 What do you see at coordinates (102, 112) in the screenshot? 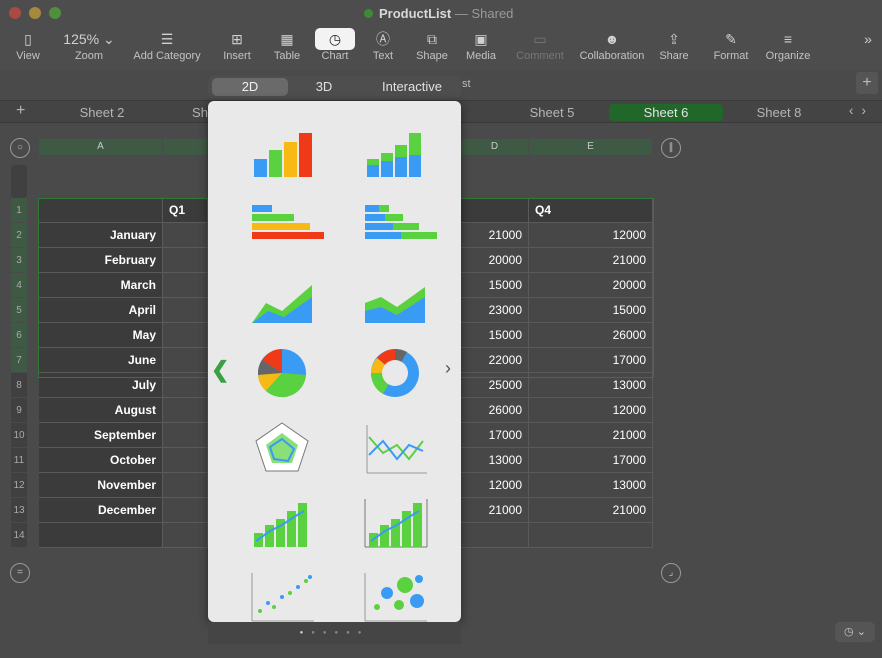
I see `tab-sheet-2: Sheet 2` at bounding box center [102, 112].